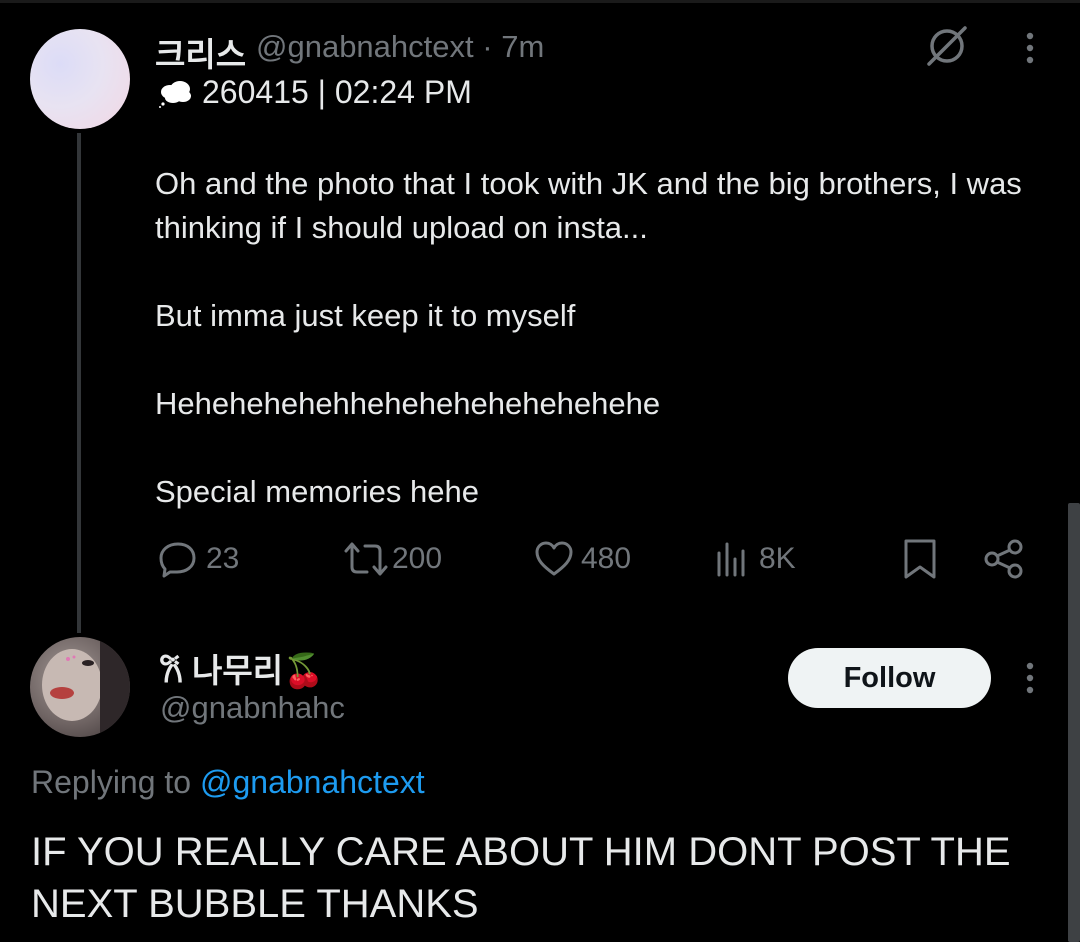 This screenshot has height=942, width=1080. Describe the element at coordinates (317, 491) in the screenshot. I see `tweet-paragraph: Special memories hehe` at that location.